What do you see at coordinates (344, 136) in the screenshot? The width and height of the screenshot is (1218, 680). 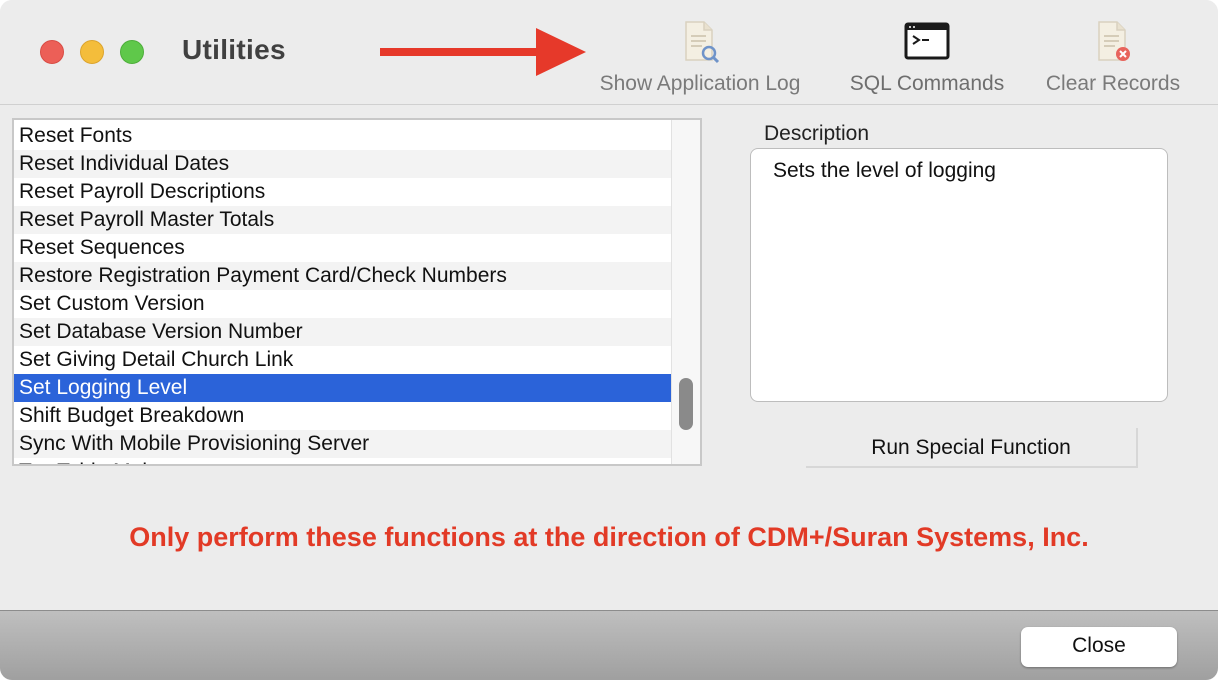 I see `list-item: Reset Fonts` at bounding box center [344, 136].